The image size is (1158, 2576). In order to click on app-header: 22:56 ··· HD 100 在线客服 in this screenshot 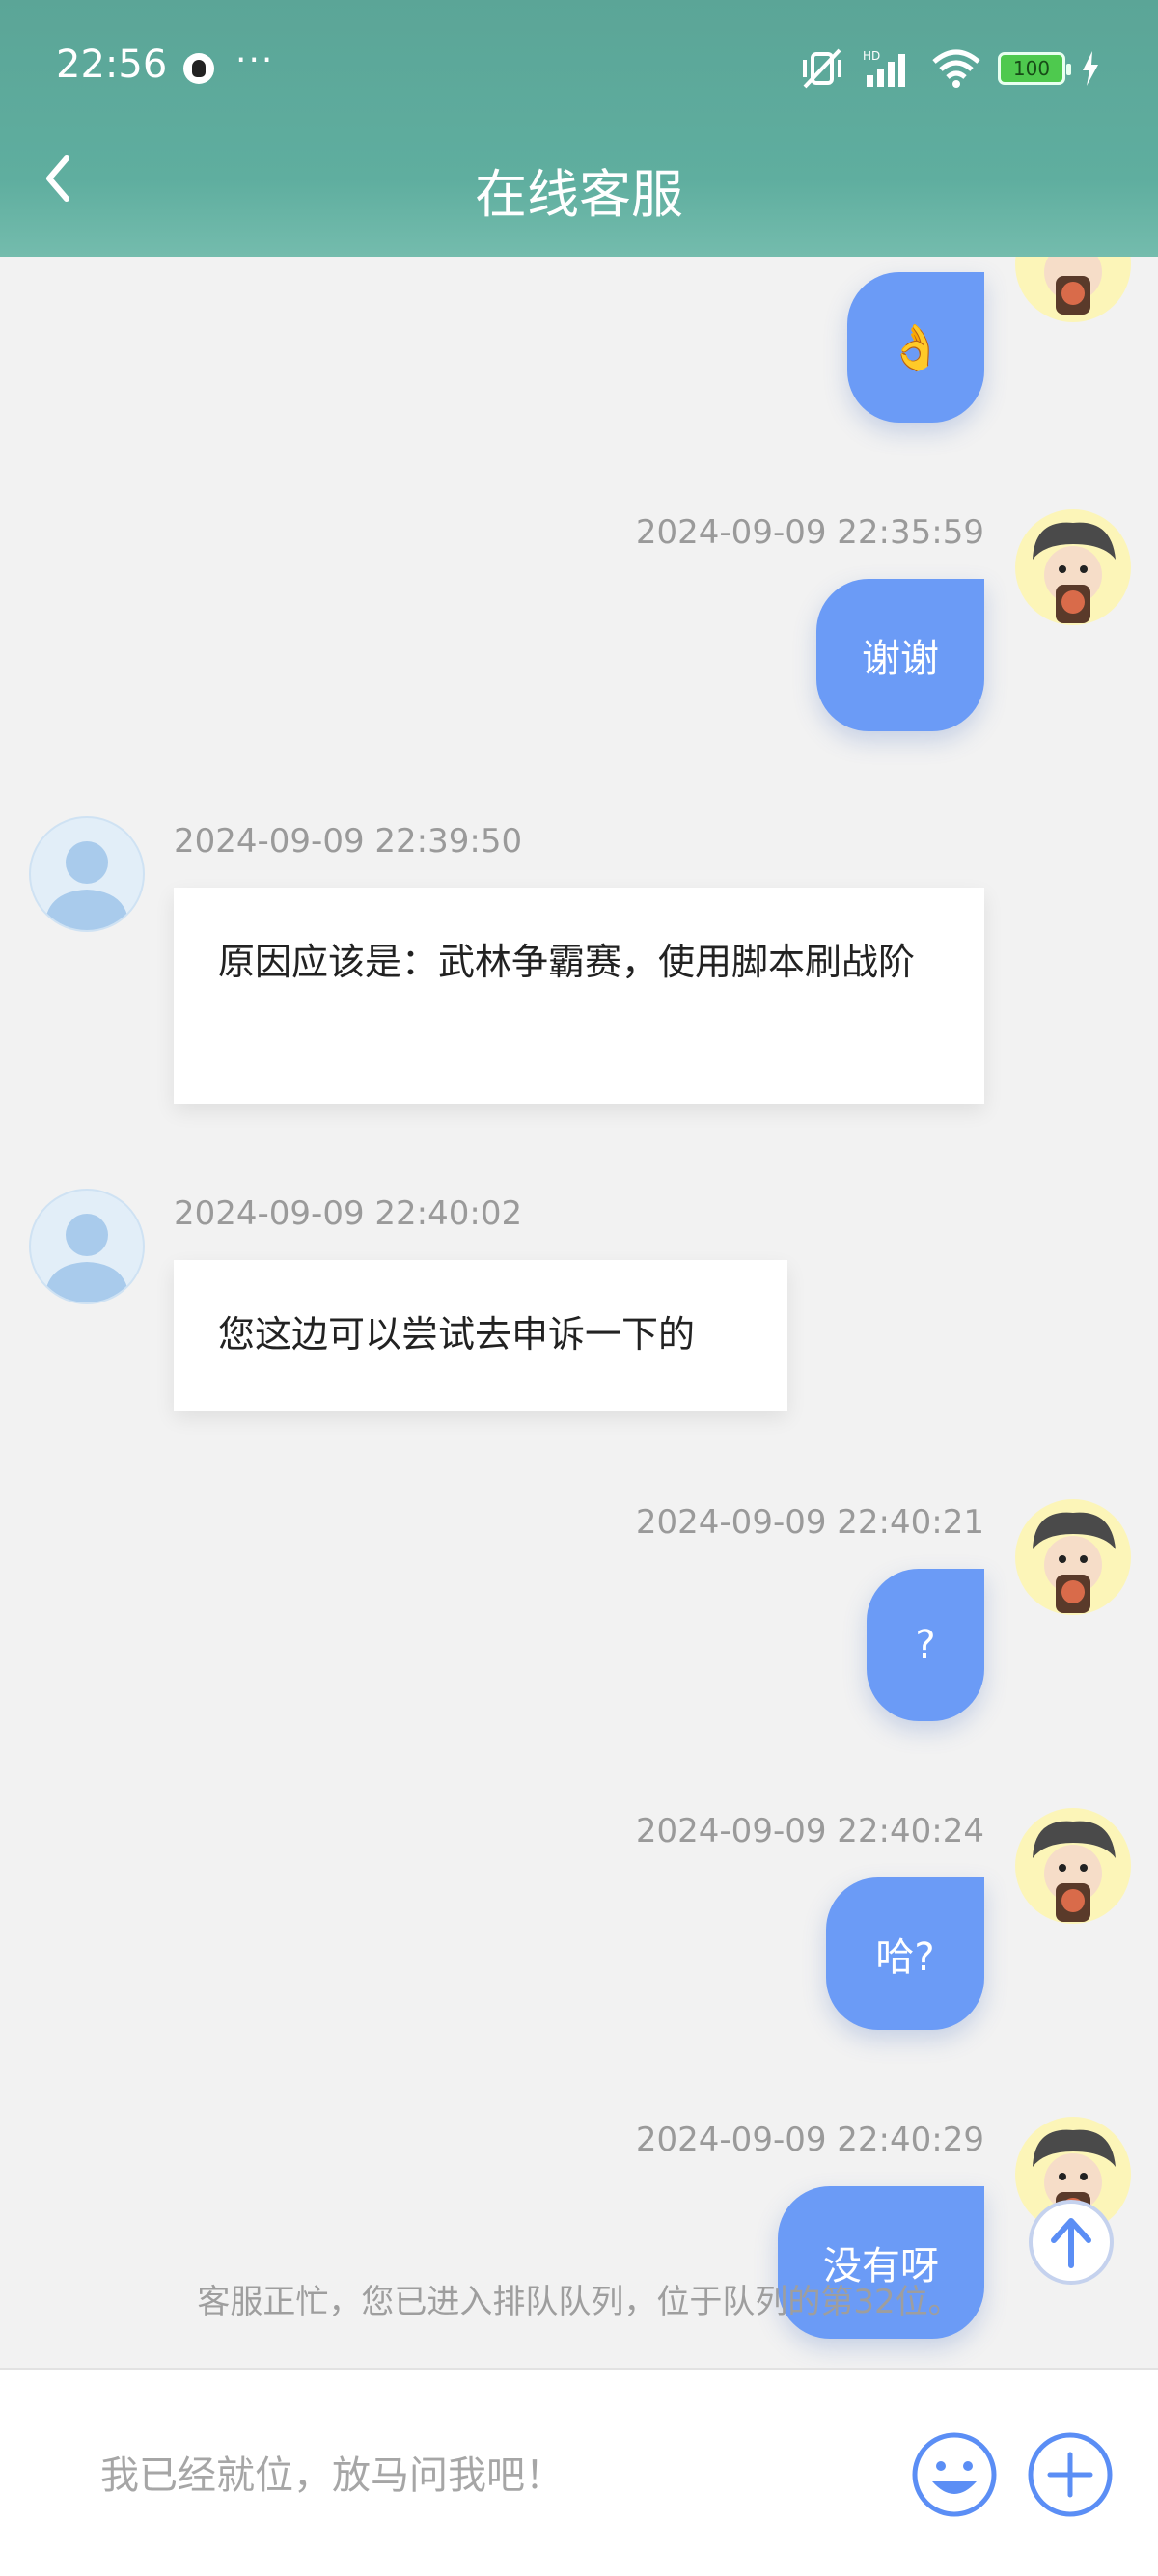, I will do `click(579, 129)`.